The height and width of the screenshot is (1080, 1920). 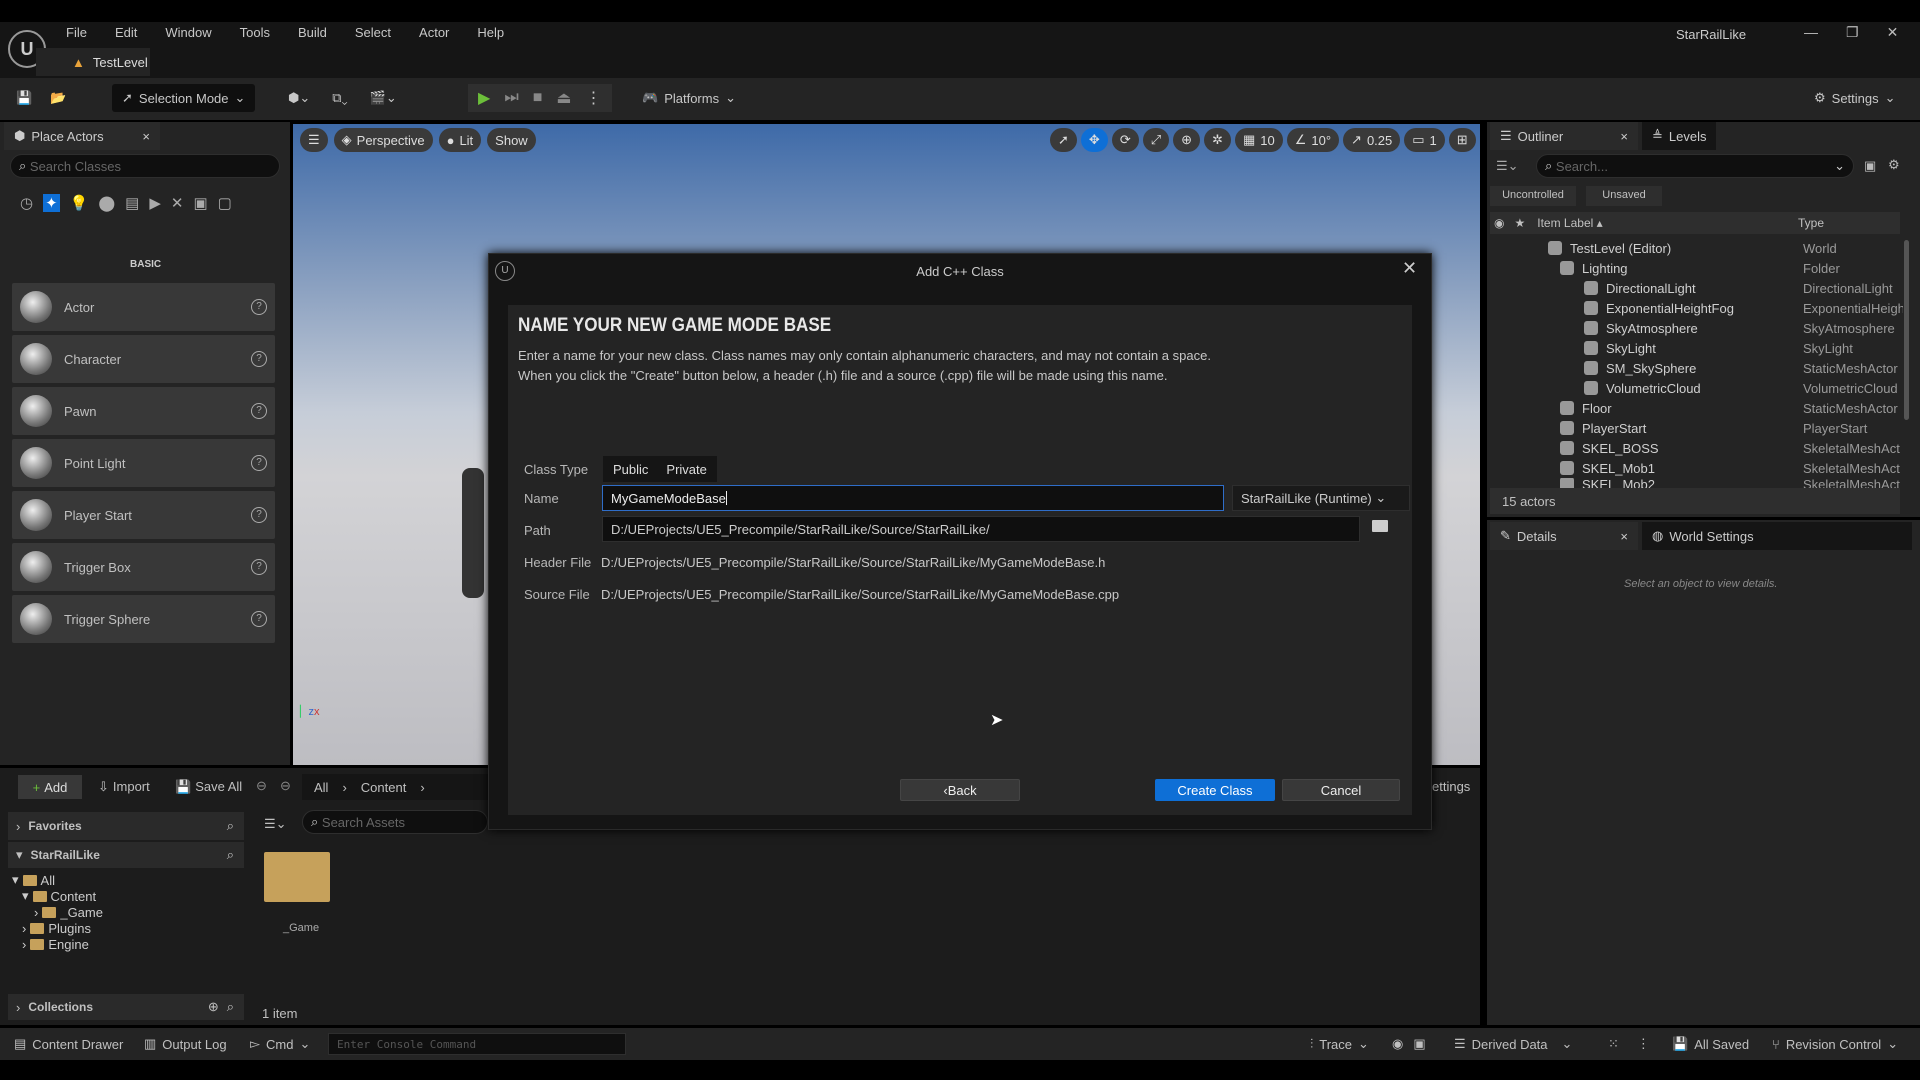 I want to click on outliner-row: SkyAtmosphere SkyAtmosphere, so click(x=1695, y=328).